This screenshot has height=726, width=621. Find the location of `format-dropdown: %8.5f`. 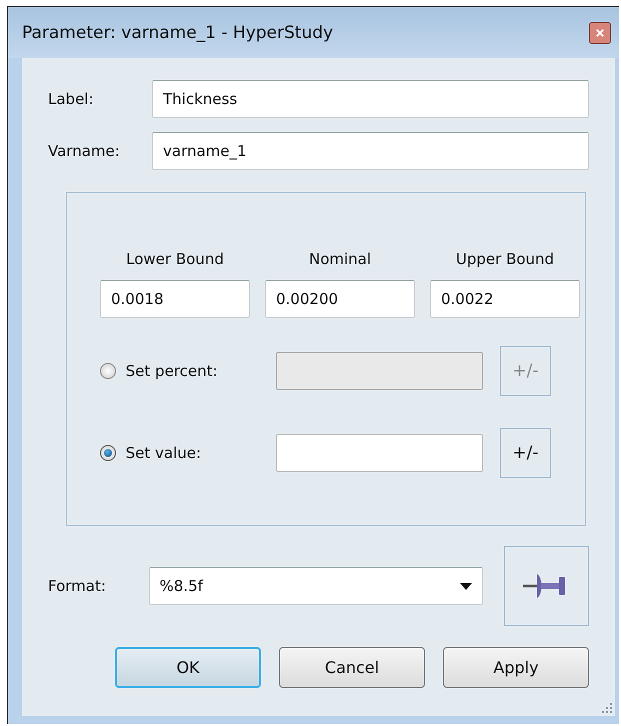

format-dropdown: %8.5f is located at coordinates (315, 586).